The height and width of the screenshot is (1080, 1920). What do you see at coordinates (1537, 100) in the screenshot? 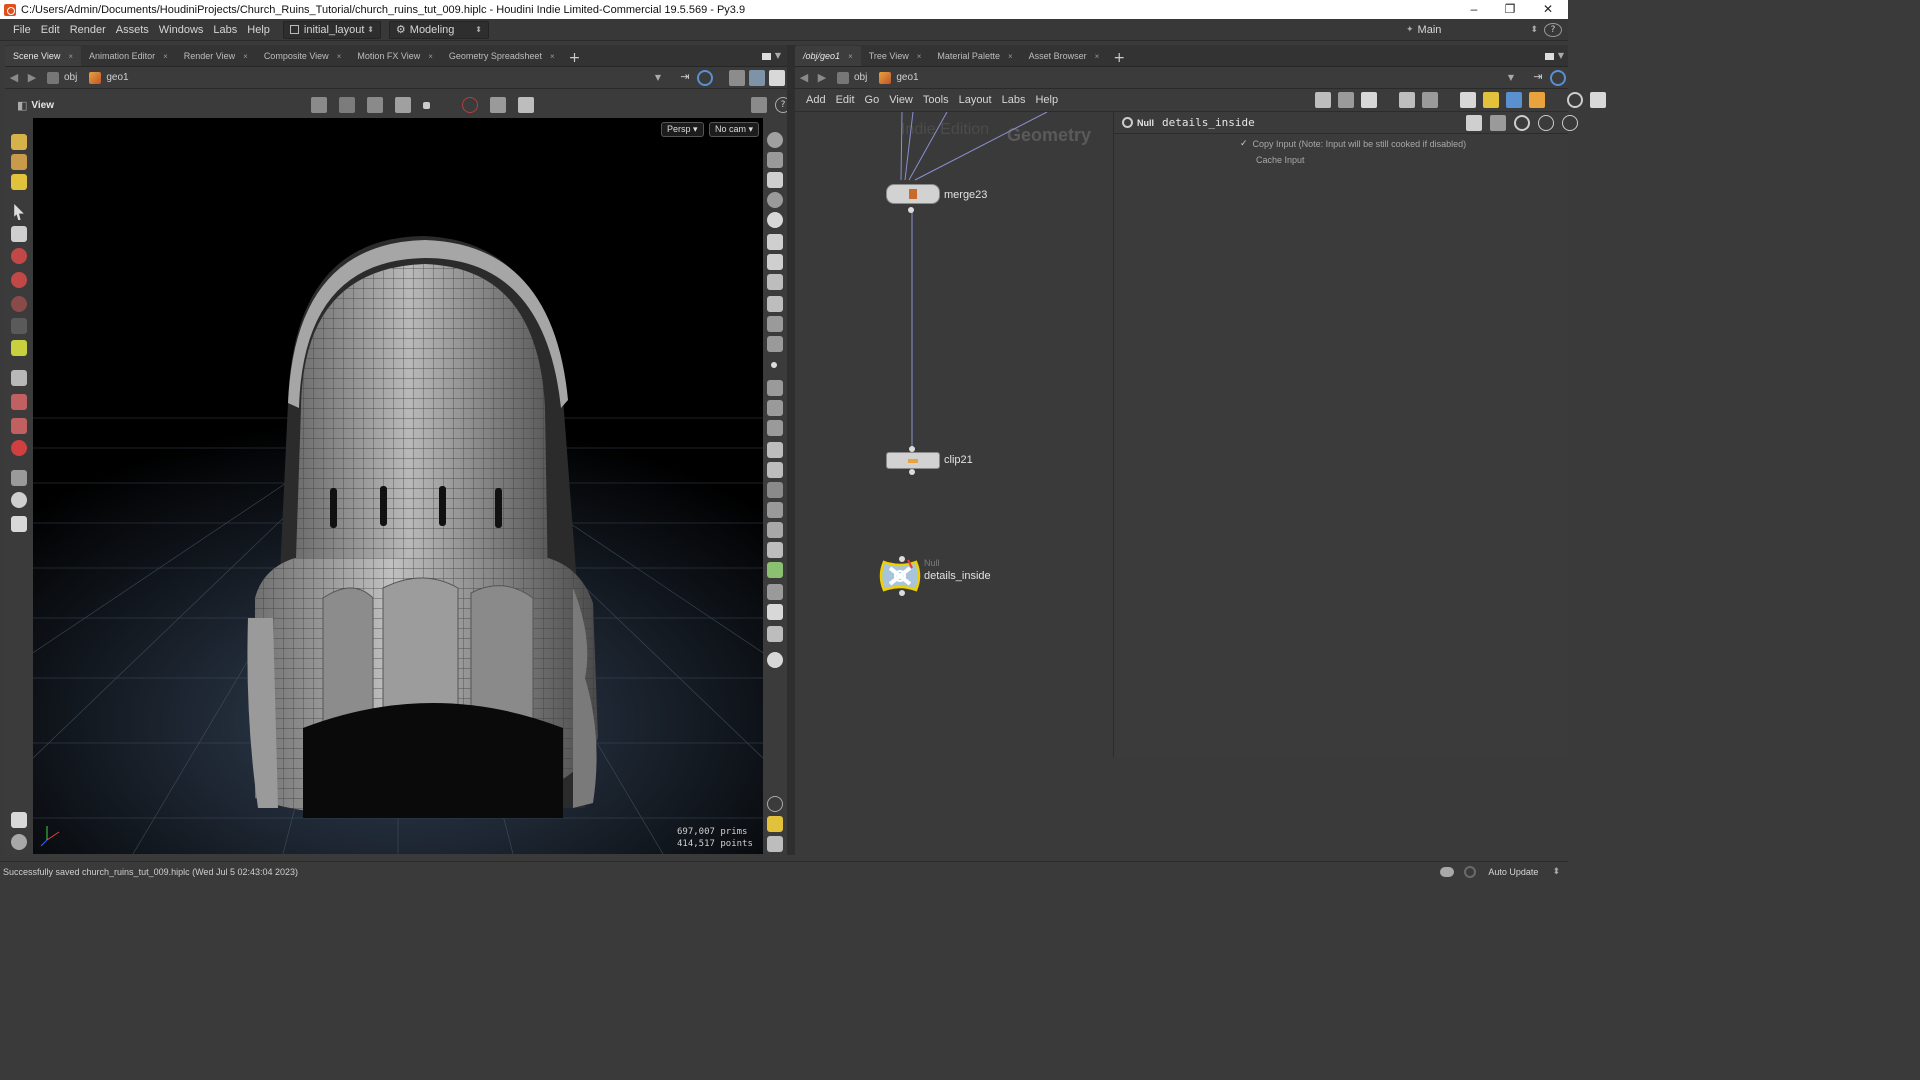
I see `network-box-icon` at bounding box center [1537, 100].